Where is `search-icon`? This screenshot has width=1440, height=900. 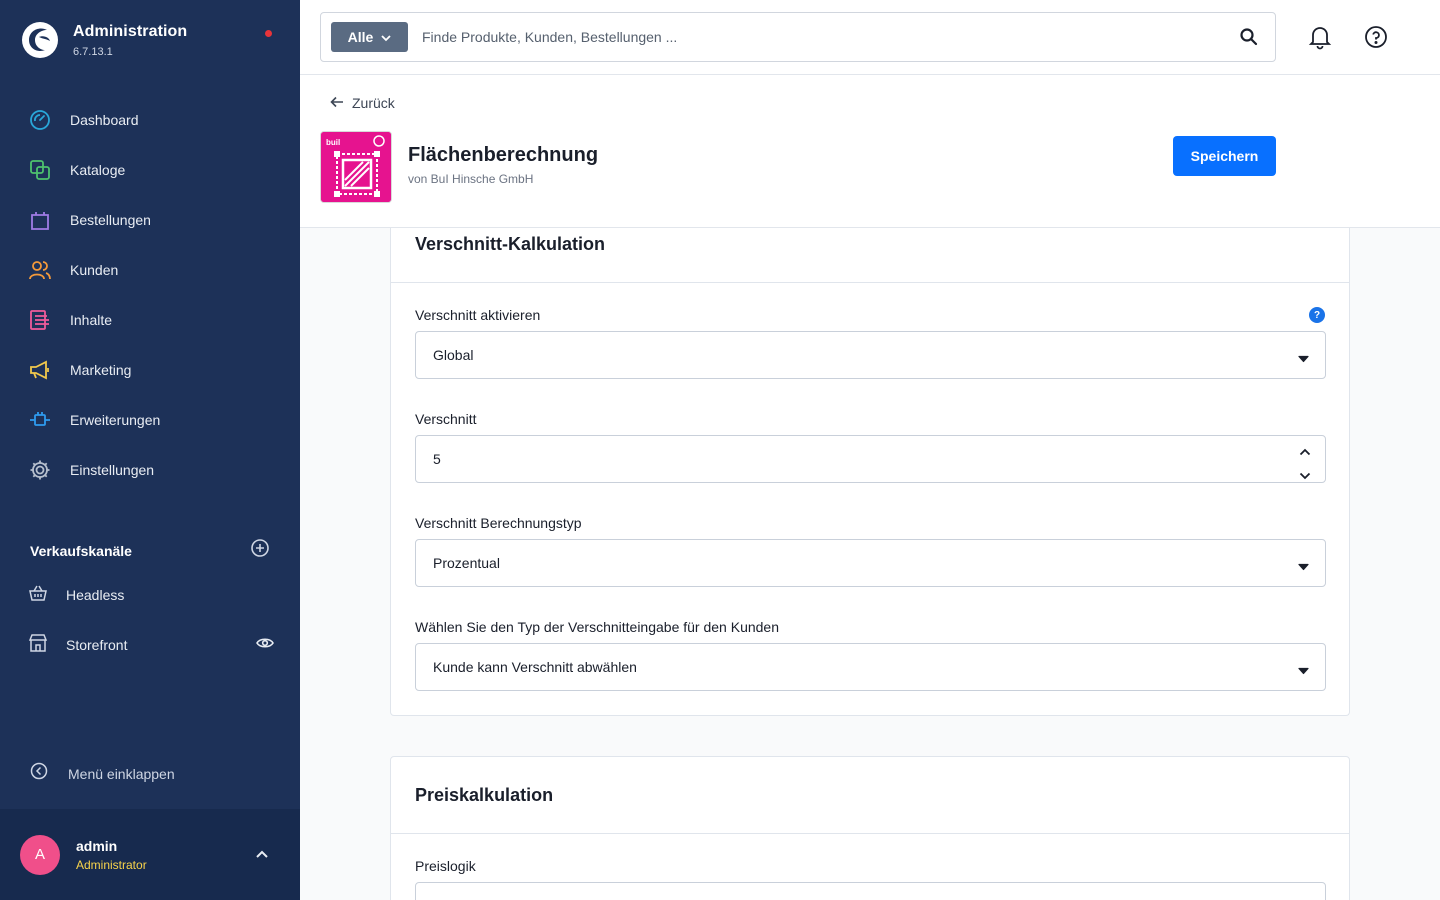
search-icon is located at coordinates (1249, 39).